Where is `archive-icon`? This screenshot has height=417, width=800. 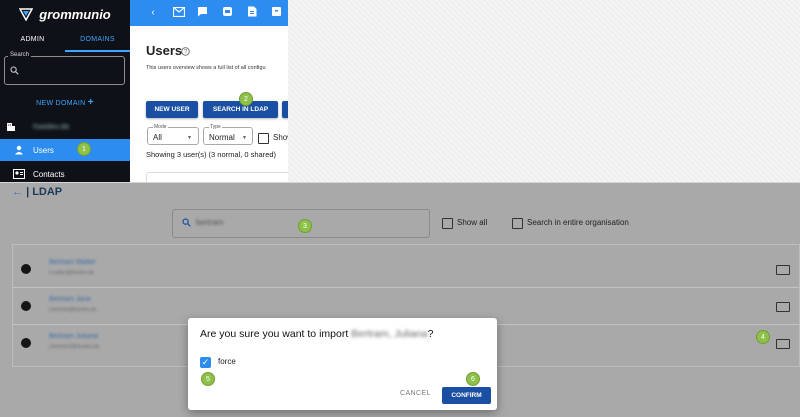 archive-icon is located at coordinates (276, 11).